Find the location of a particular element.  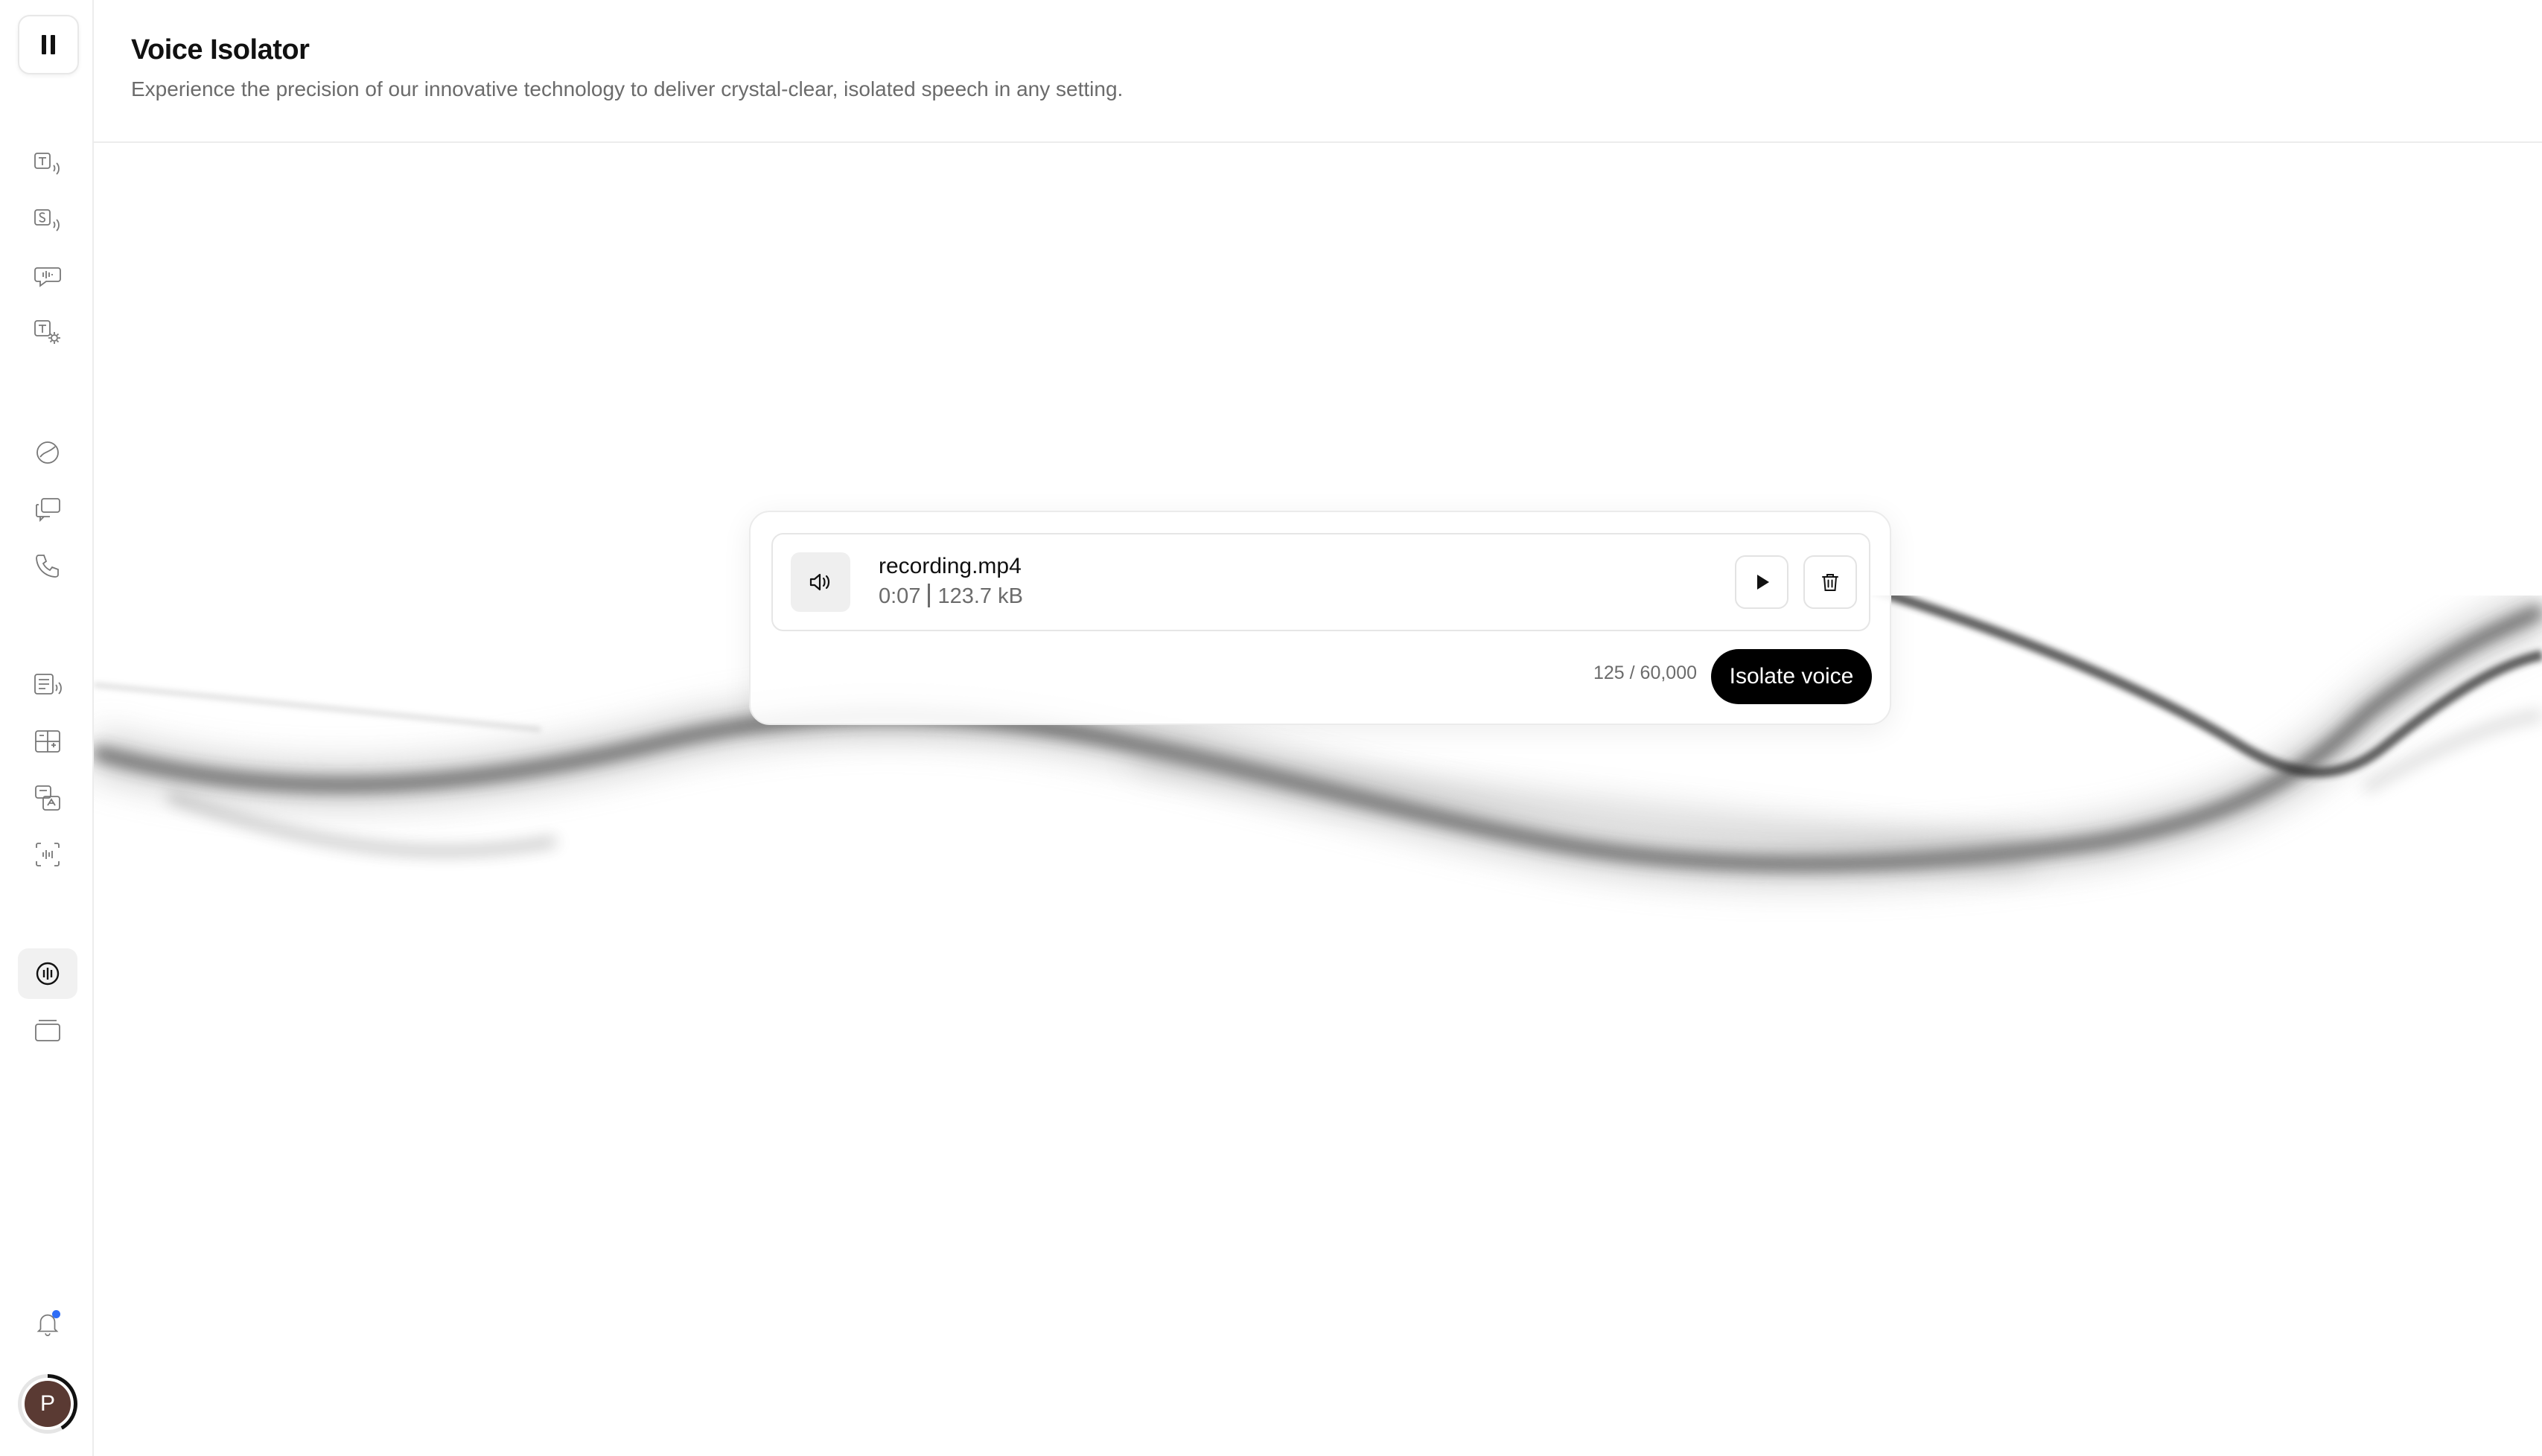

sidebar-item-voice-changer is located at coordinates (47, 854).